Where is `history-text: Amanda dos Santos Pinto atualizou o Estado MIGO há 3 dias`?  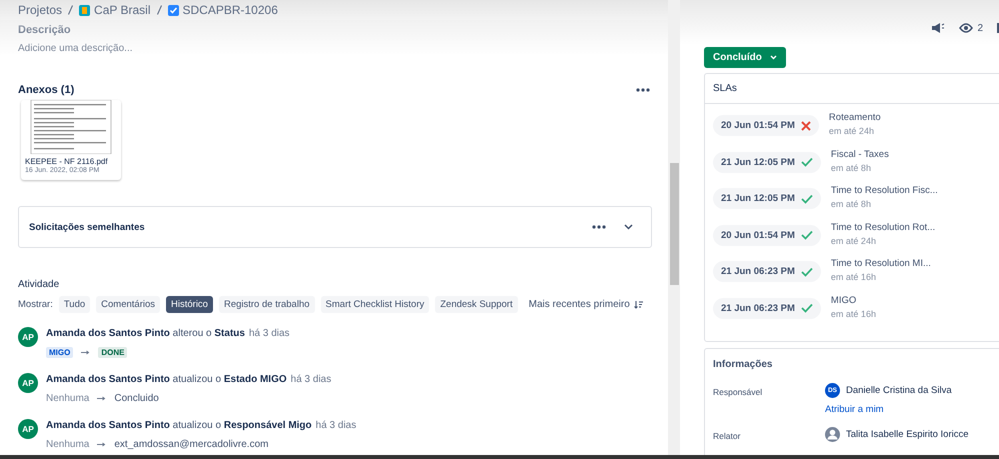 history-text: Amanda dos Santos Pinto atualizou o Estado MIGO há 3 dias is located at coordinates (189, 379).